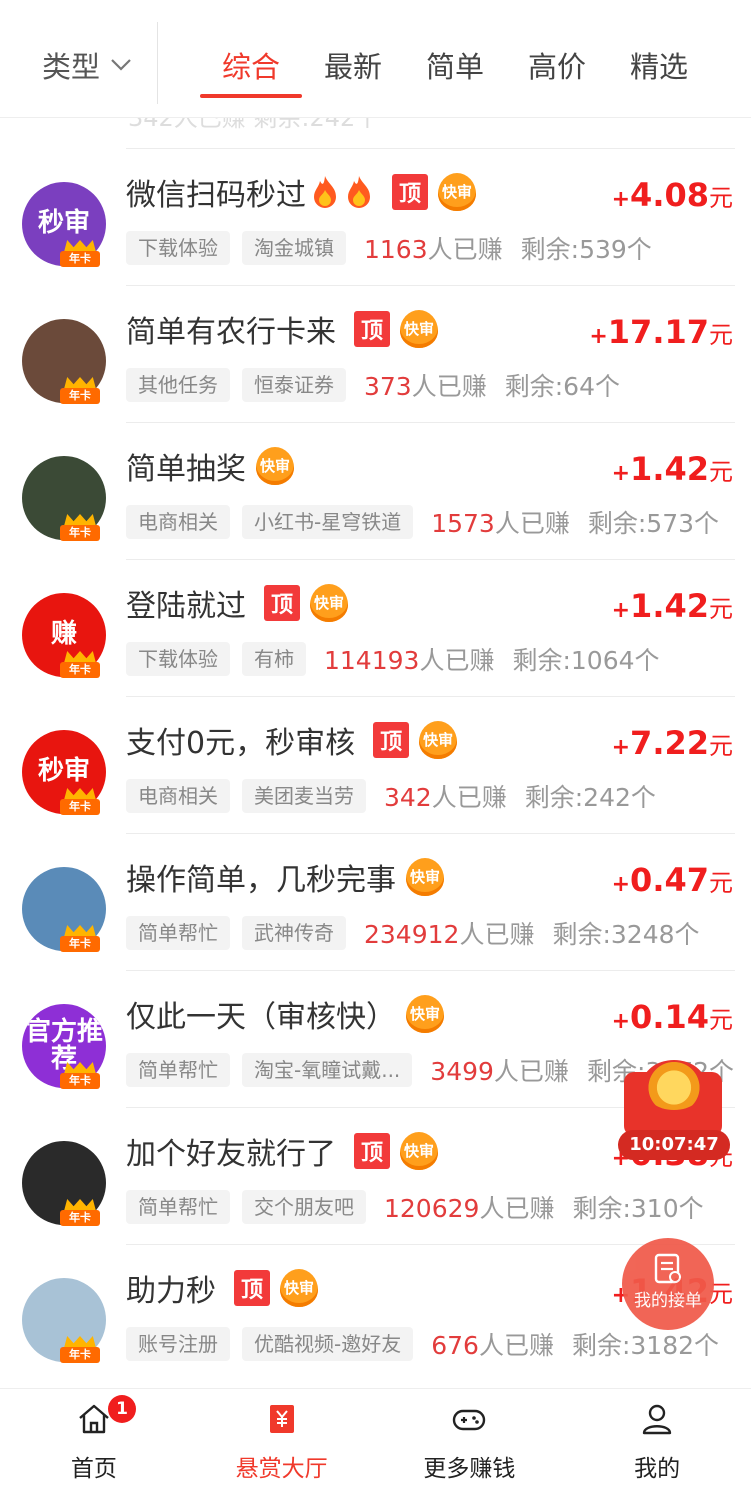 Image resolution: width=751 pixels, height=1491 pixels. What do you see at coordinates (251, 71) in the screenshot?
I see `tab-comprehensive: 综合` at bounding box center [251, 71].